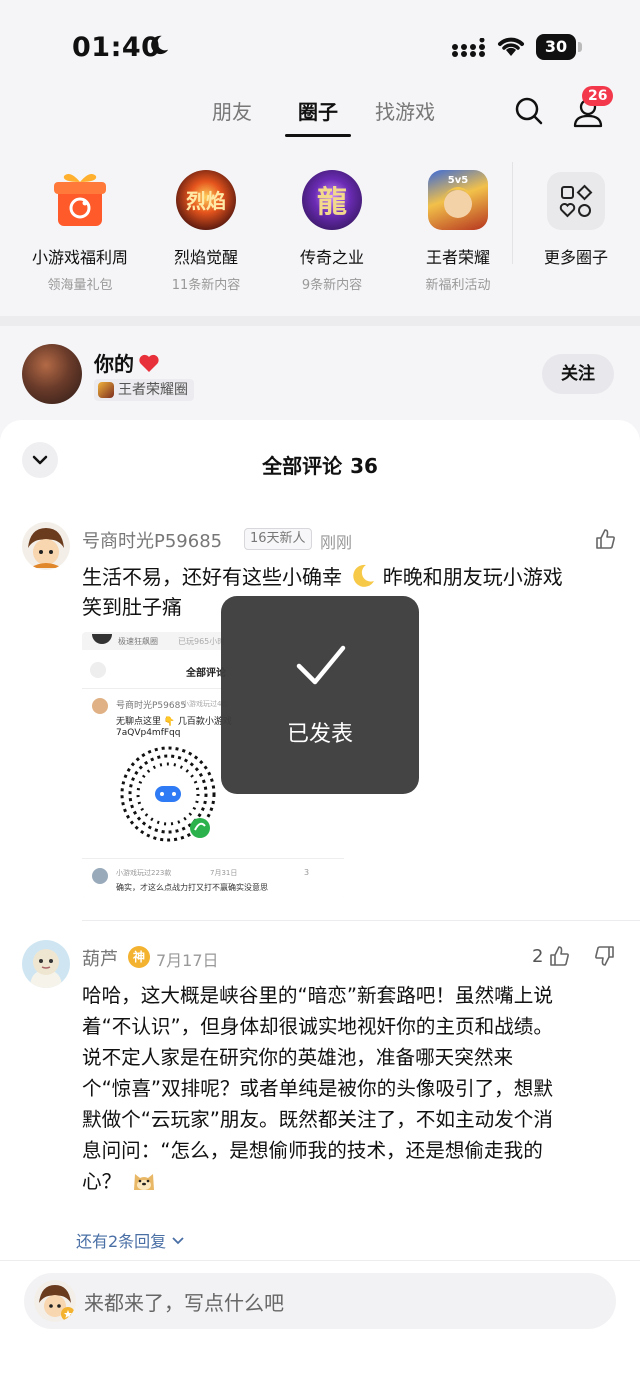 The image size is (640, 1390). What do you see at coordinates (132, 607) in the screenshot?
I see `comment-text-part: 笑到肚子痛` at bounding box center [132, 607].